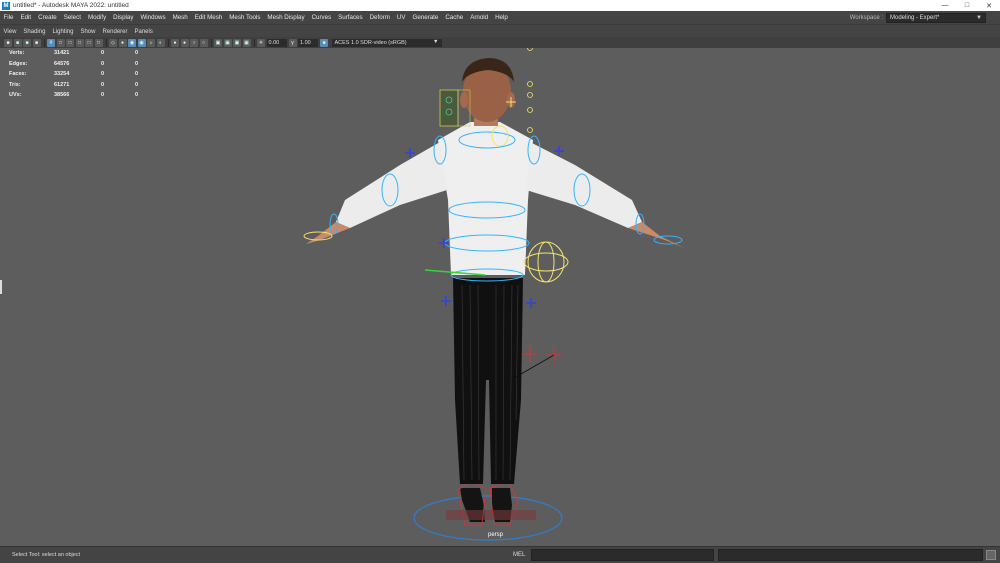 The height and width of the screenshot is (563, 1000). Describe the element at coordinates (123, 17) in the screenshot. I see `menu-display: Display` at that location.